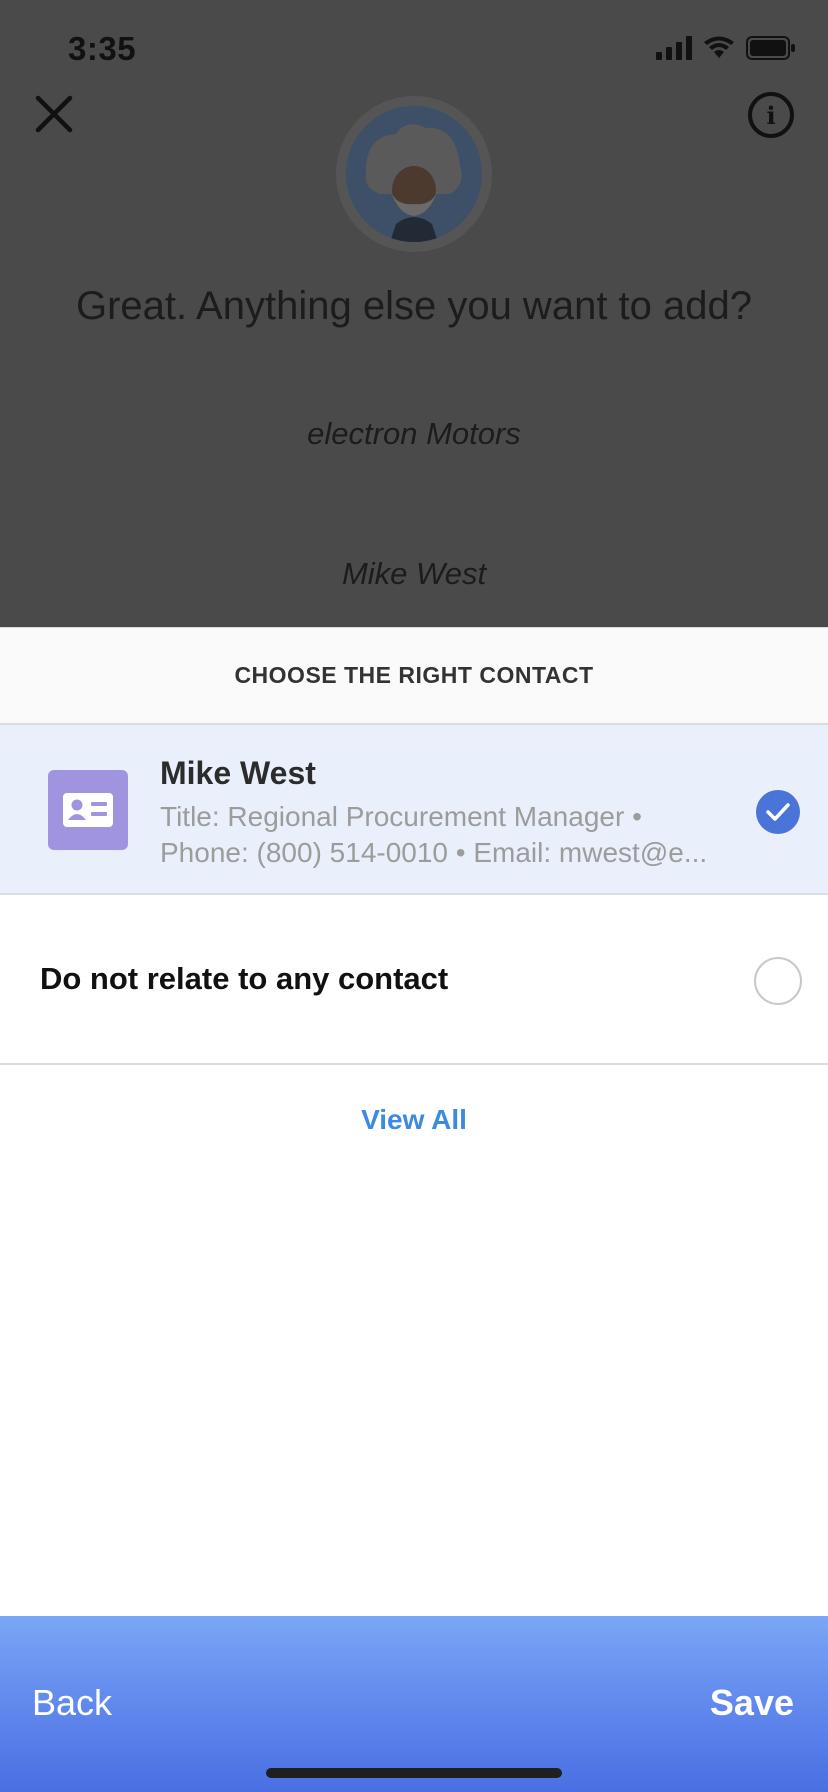  What do you see at coordinates (719, 47) in the screenshot?
I see `wifi-icon` at bounding box center [719, 47].